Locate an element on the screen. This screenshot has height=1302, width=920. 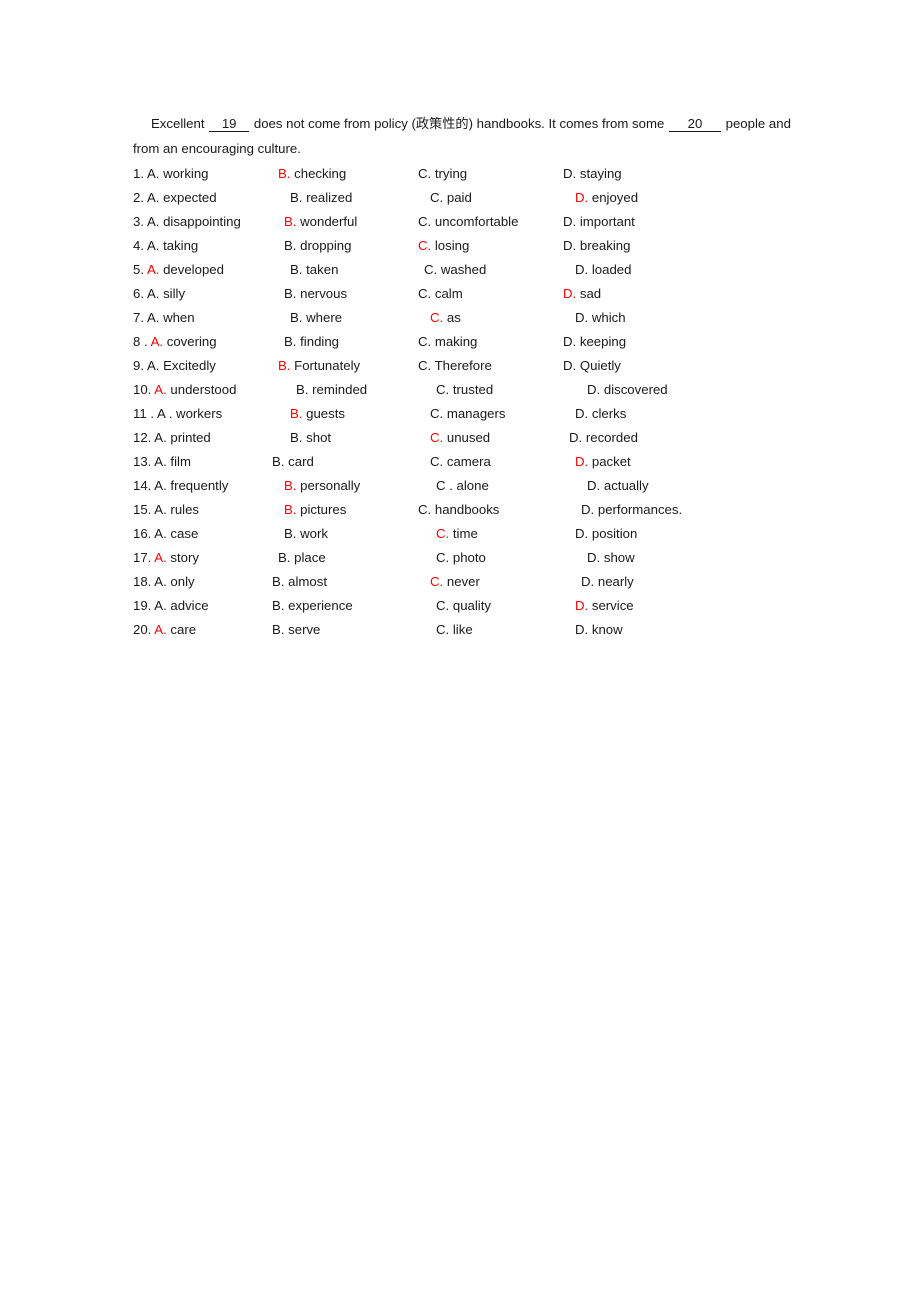
option-d-q1: D. staying is located at coordinates (592, 174).